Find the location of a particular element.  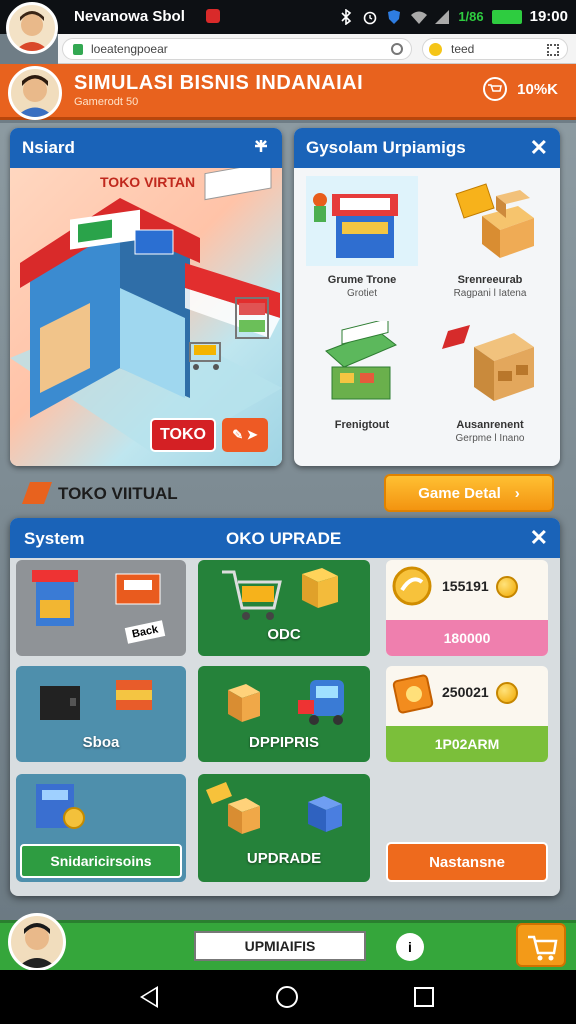

upgrade-item: Frenigtout is located at coordinates (362, 389).